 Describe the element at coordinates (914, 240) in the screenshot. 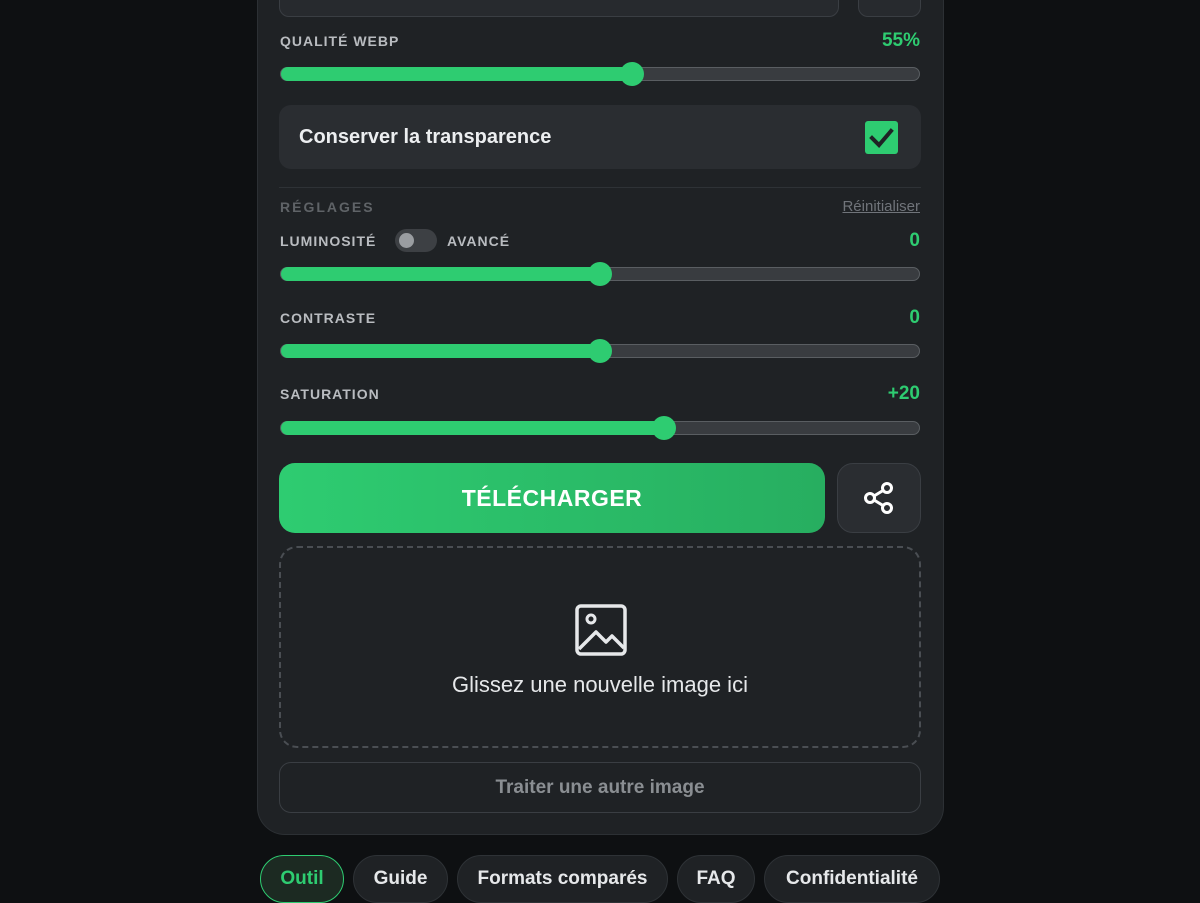

I see `brightness-value: 0` at that location.